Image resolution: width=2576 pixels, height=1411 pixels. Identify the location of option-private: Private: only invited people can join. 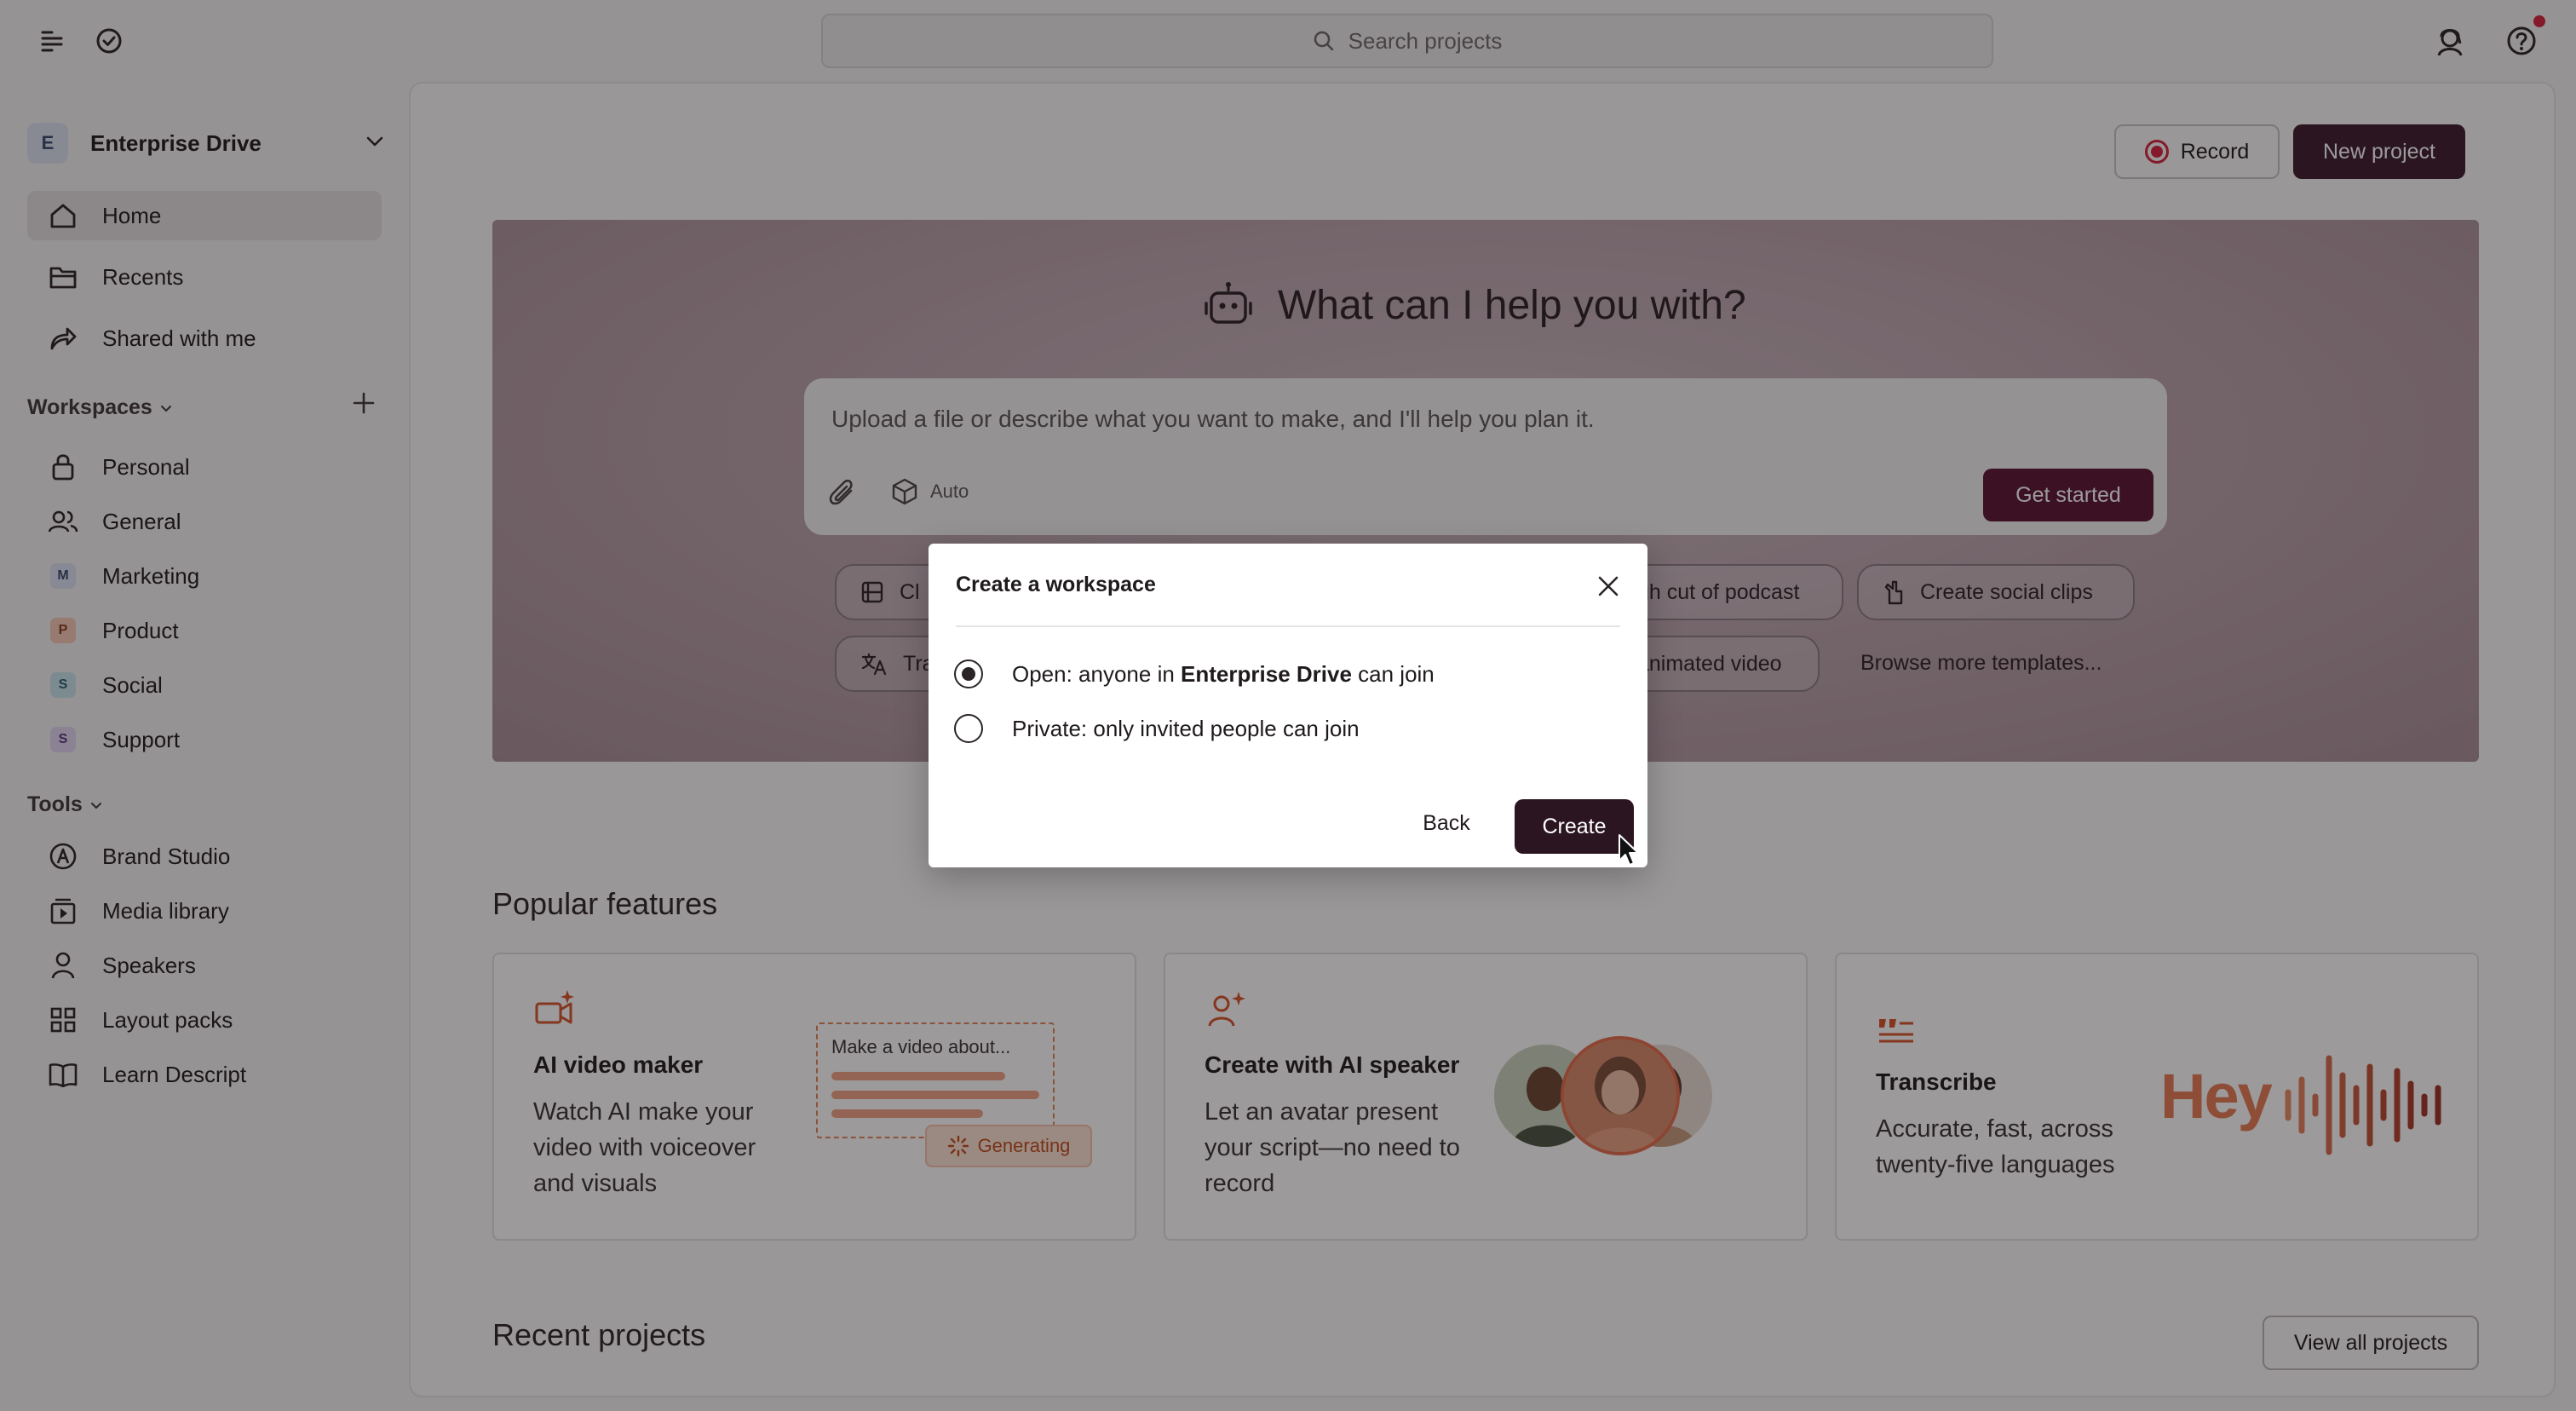
(1157, 728).